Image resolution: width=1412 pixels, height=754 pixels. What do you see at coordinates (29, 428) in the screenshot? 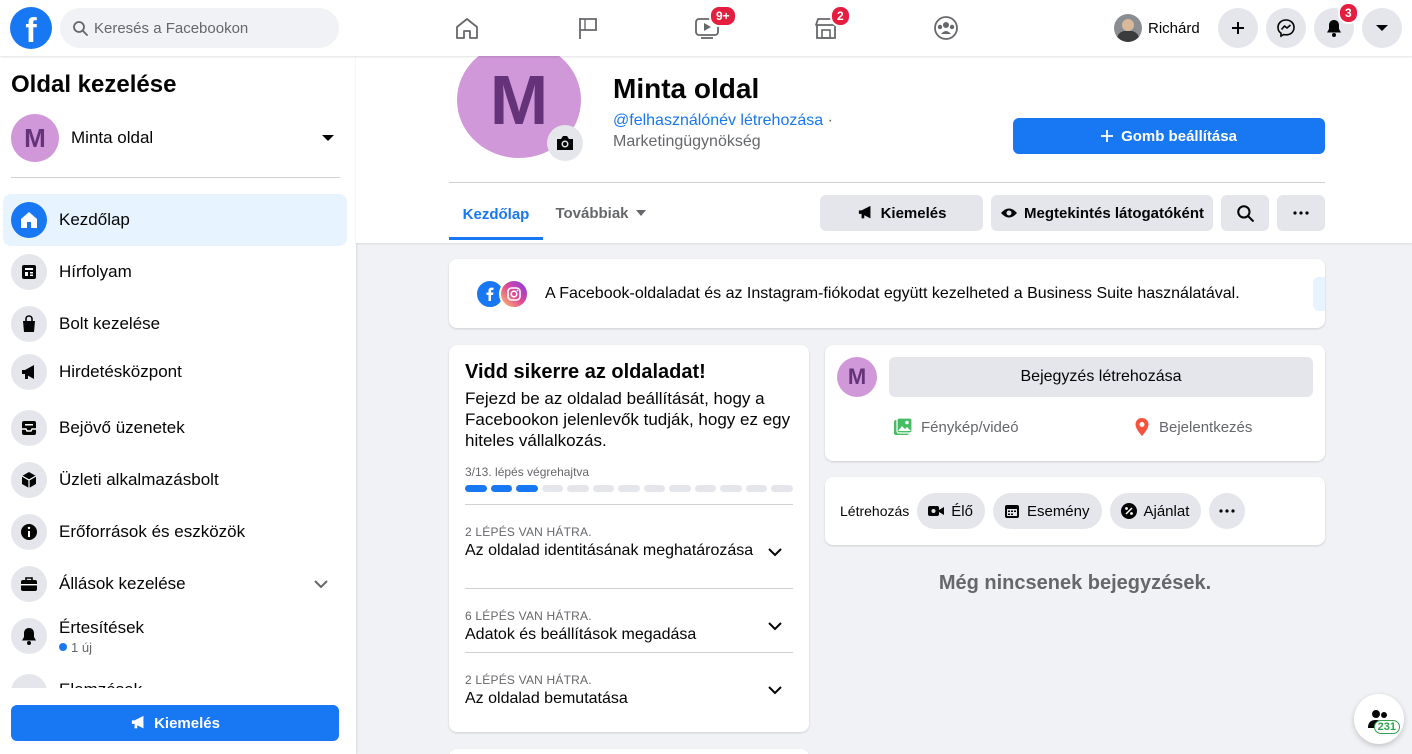
I see `inbox-icon` at bounding box center [29, 428].